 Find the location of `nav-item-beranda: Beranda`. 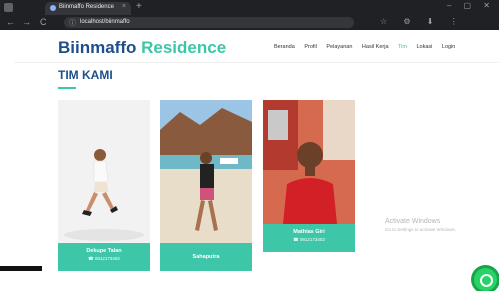

nav-item-beranda: Beranda is located at coordinates (284, 47).